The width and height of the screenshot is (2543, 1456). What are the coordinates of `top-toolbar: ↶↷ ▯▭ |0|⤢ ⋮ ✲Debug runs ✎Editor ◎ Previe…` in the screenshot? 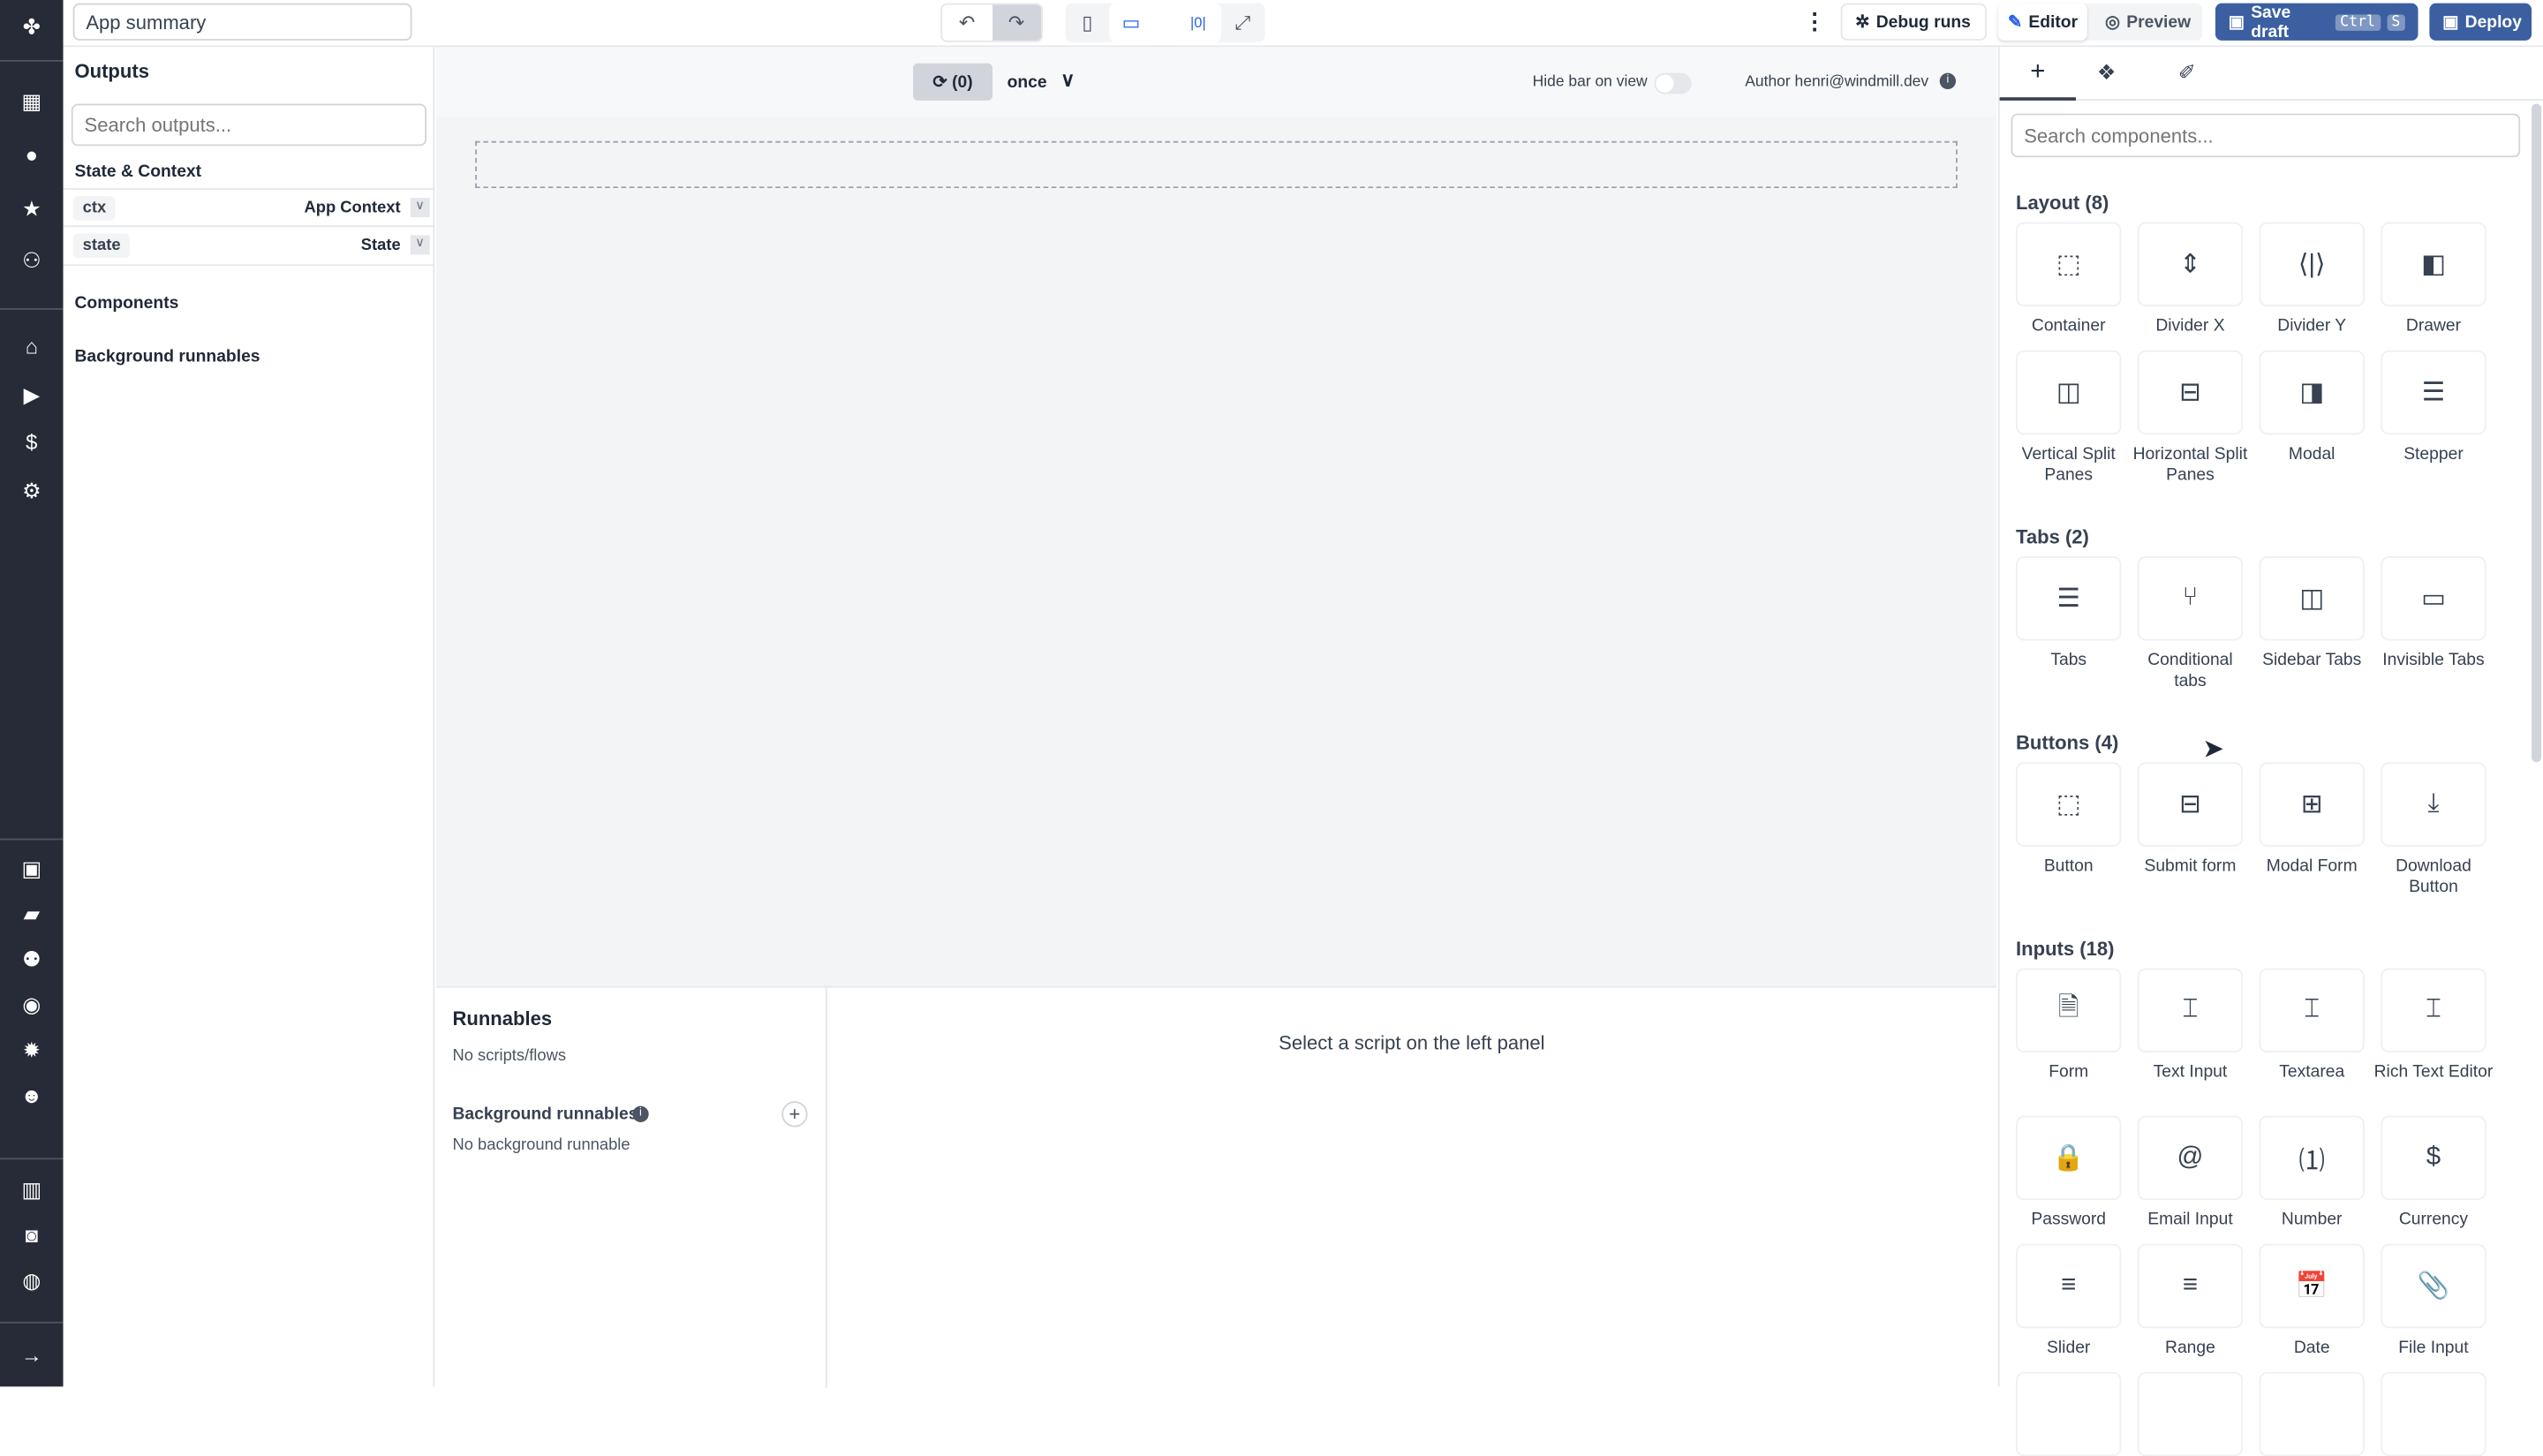 It's located at (1303, 24).